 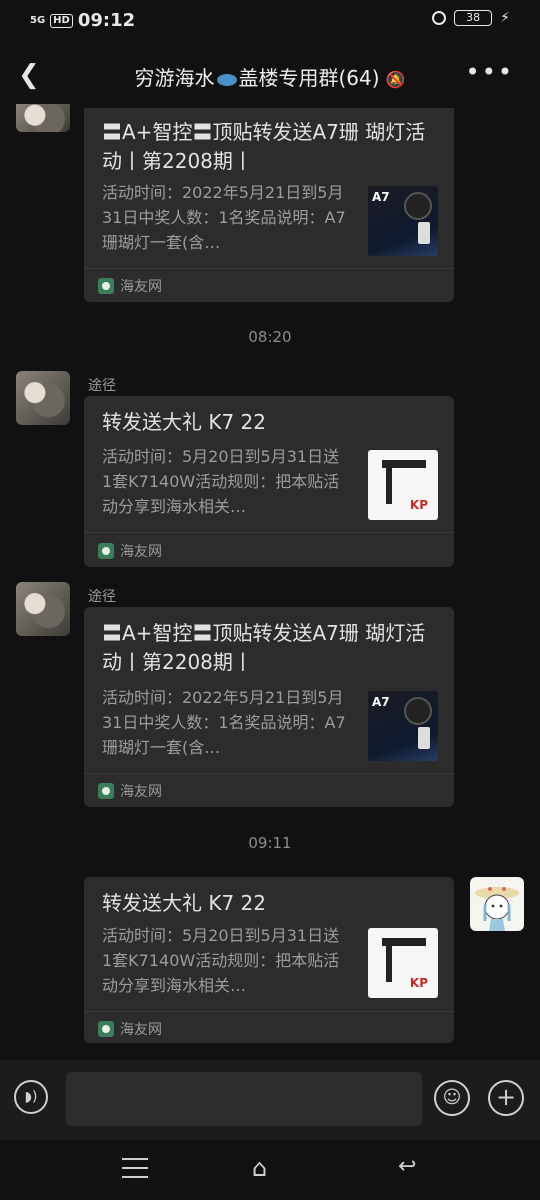 I want to click on bell-off-icon: 🔕, so click(x=395, y=79).